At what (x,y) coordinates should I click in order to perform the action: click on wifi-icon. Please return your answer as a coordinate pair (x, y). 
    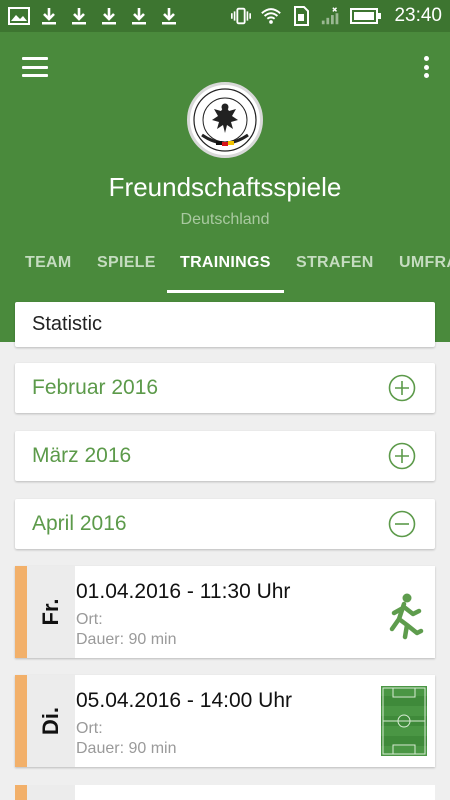
    Looking at the image, I should click on (271, 16).